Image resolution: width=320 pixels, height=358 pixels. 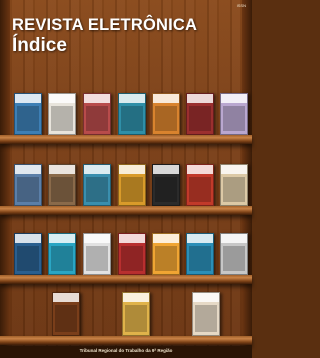 What do you see at coordinates (5, 179) in the screenshot?
I see `shelf-left-edge` at bounding box center [5, 179].